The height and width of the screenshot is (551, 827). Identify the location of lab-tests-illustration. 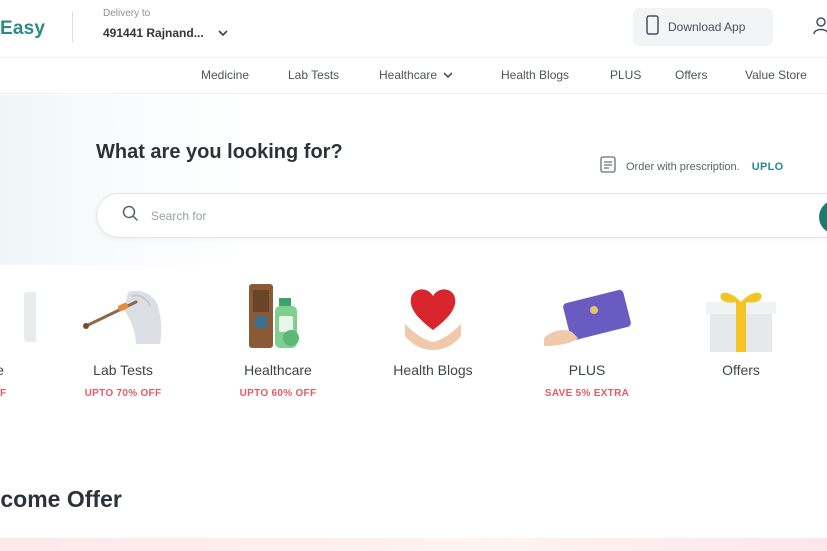
(123, 316).